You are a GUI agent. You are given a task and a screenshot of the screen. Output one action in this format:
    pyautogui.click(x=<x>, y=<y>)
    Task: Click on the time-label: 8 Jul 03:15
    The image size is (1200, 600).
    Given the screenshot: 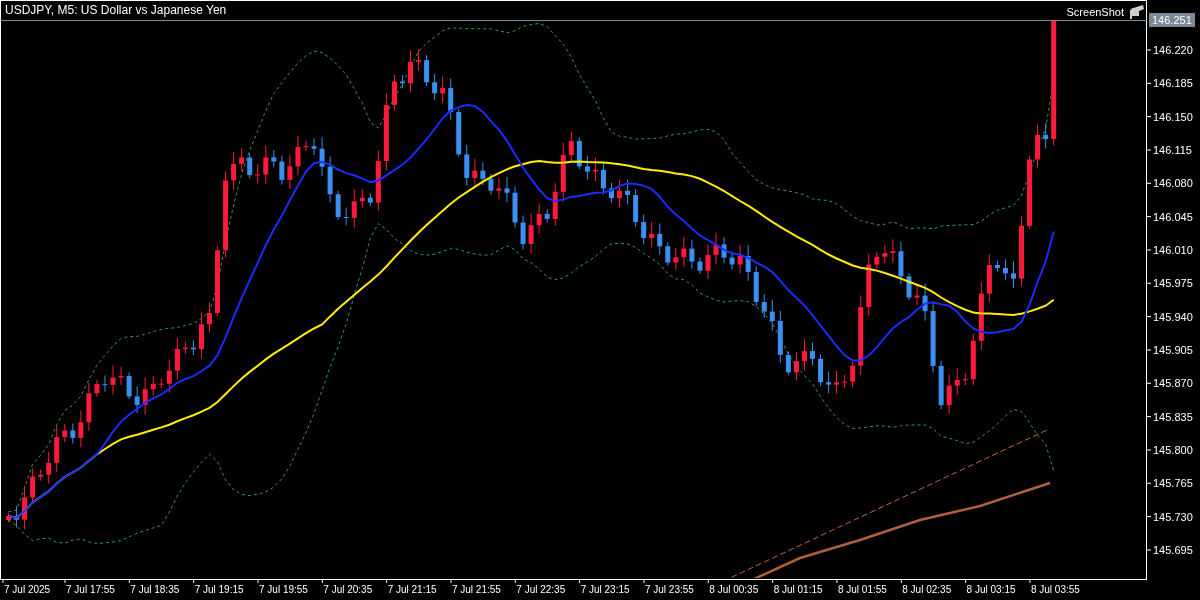 What is the action you would take?
    pyautogui.click(x=991, y=589)
    